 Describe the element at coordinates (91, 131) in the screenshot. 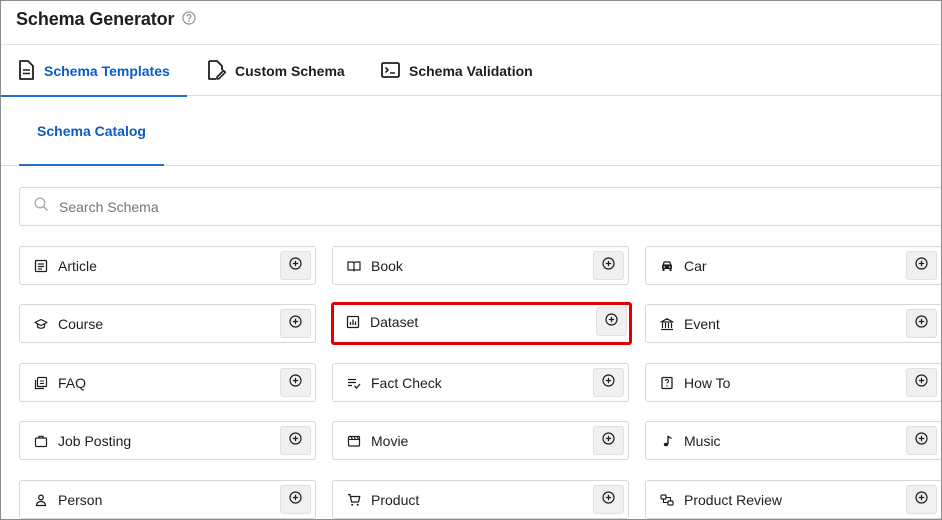

I see `tab-schema-catalog: Schema Catalog` at that location.